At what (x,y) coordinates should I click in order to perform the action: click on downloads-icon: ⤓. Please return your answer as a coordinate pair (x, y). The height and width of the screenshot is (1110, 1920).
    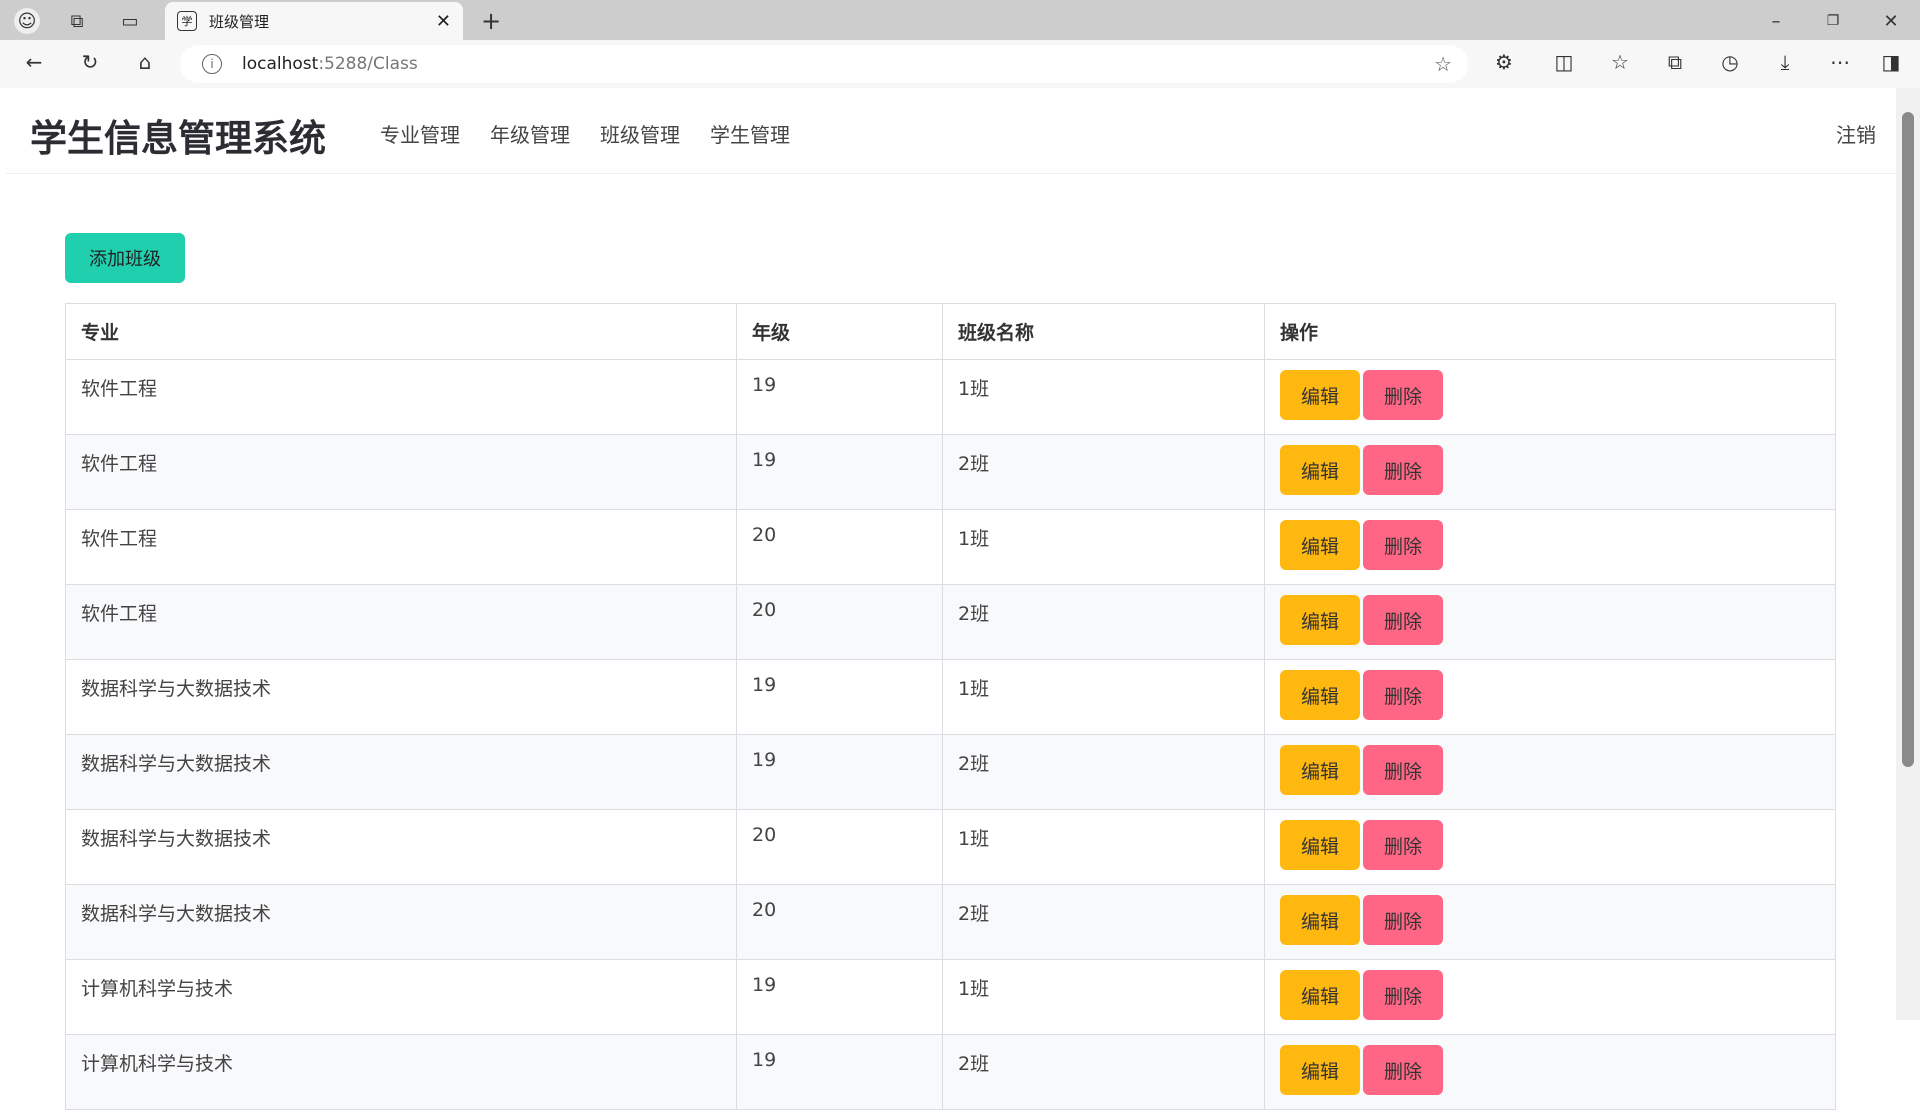
    Looking at the image, I should click on (1785, 62).